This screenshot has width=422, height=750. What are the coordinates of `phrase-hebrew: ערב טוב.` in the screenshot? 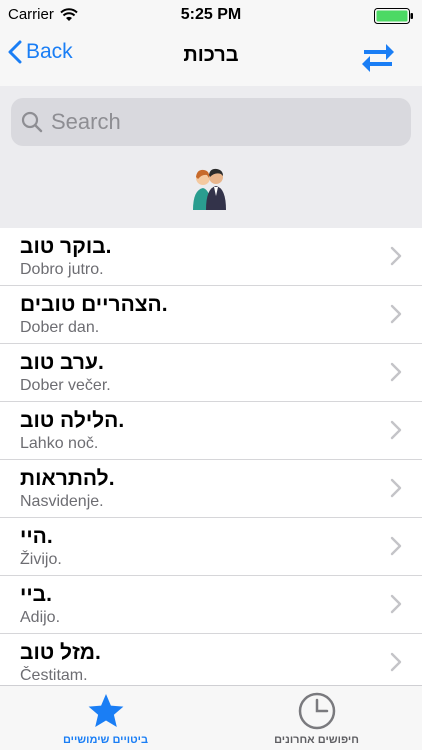 It's located at (62, 362).